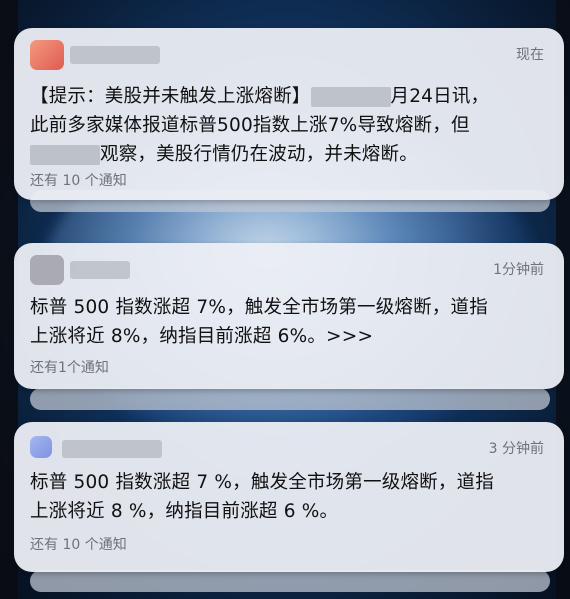 The image size is (570, 599). What do you see at coordinates (259, 307) in the screenshot?
I see `notification-text: 标普 500 指数涨超 7%，触发全市场第一级熔断，道指` at bounding box center [259, 307].